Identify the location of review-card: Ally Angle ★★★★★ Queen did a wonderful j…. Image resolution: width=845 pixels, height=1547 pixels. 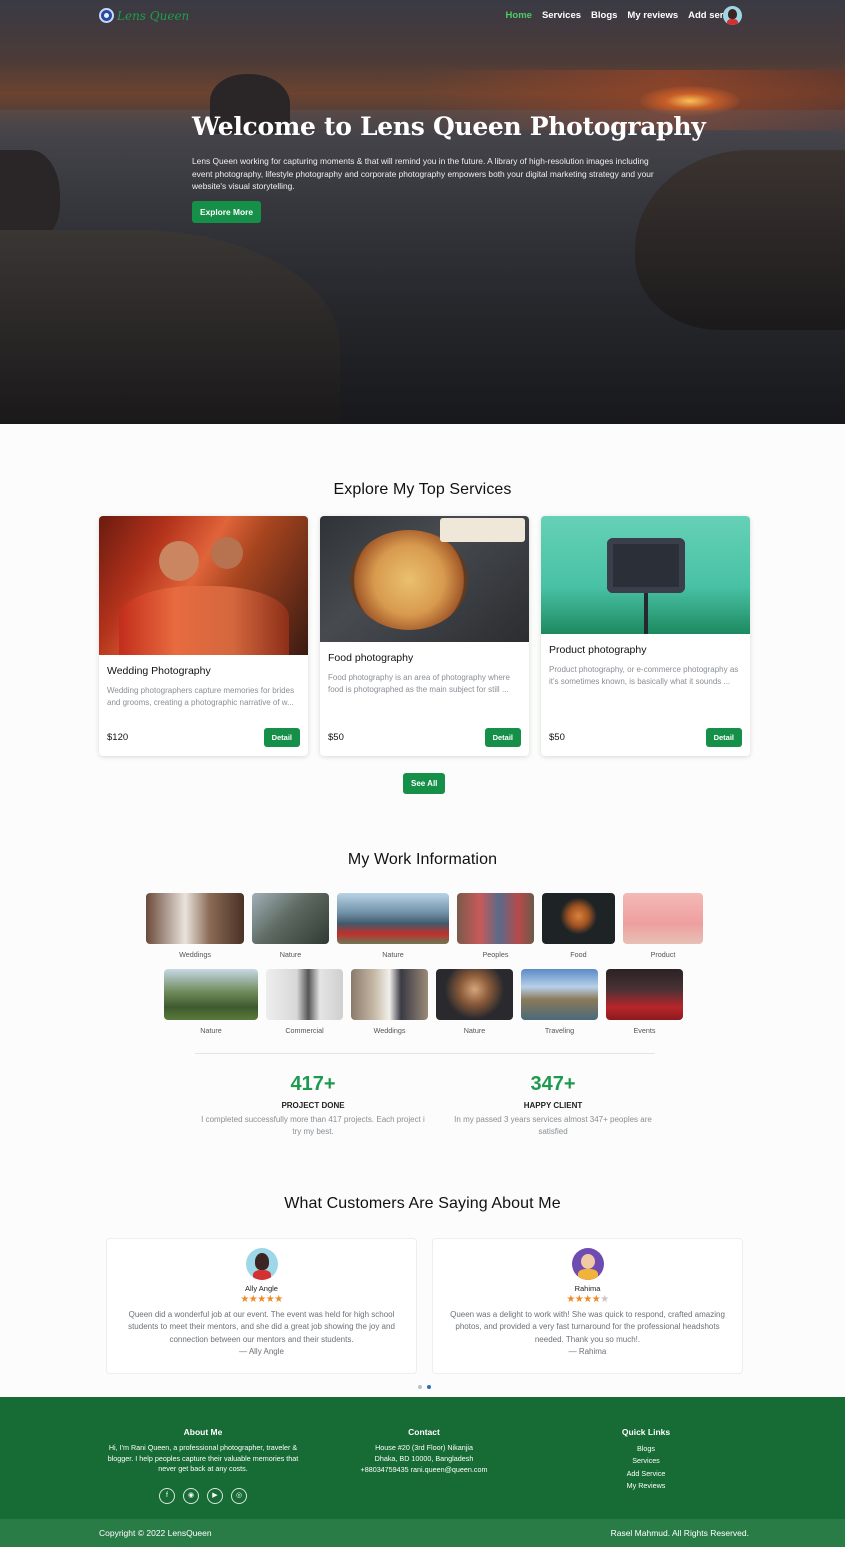
(261, 1306).